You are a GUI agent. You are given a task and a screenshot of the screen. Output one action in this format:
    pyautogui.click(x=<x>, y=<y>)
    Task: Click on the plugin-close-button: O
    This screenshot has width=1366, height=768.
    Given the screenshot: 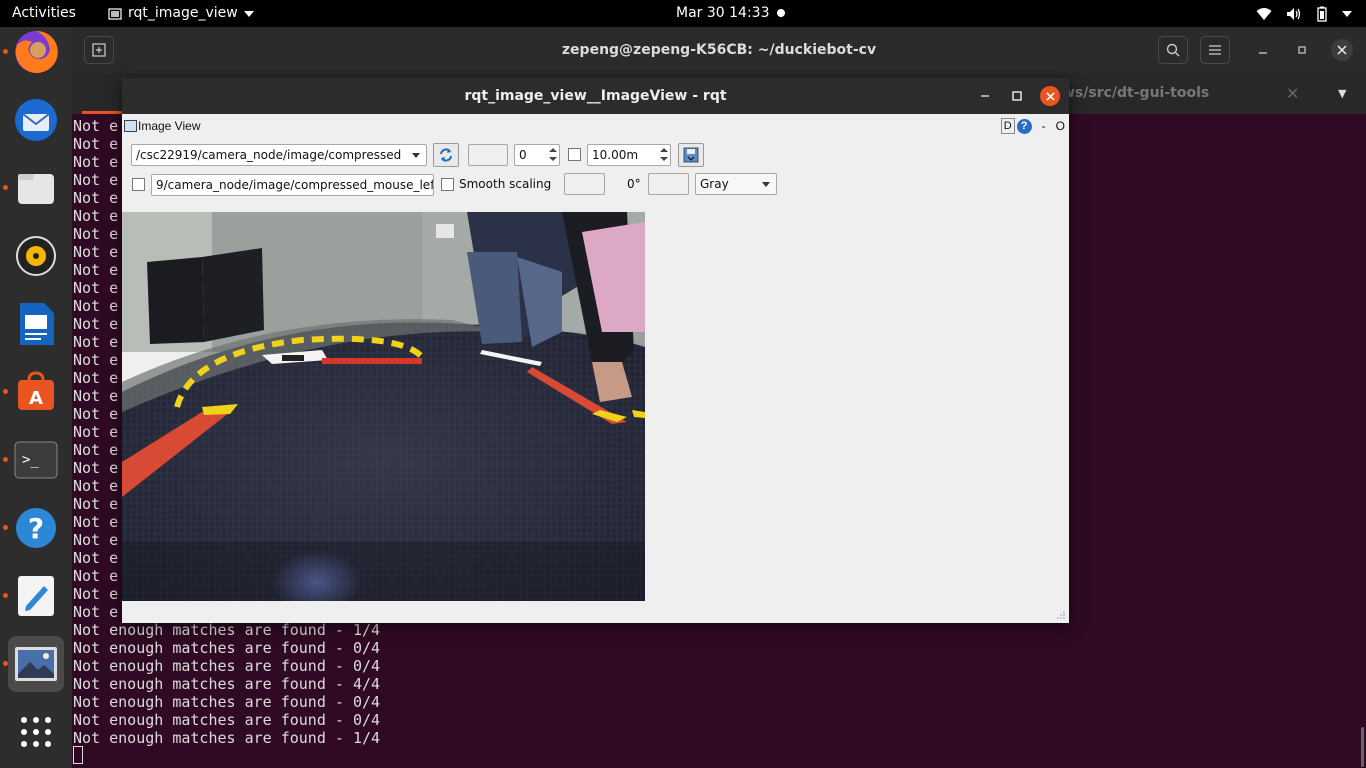 What is the action you would take?
    pyautogui.click(x=1060, y=126)
    